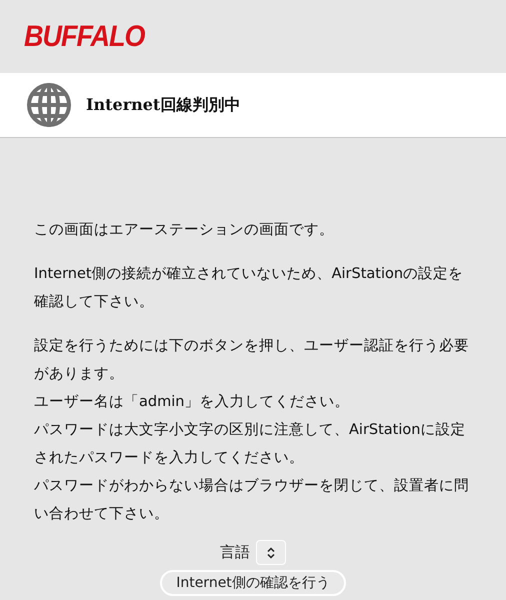  What do you see at coordinates (250, 444) in the screenshot?
I see `message-text: パスワードは大文字小文字の区別に注意して、AirStationに設定されたパスワードを入力してください。` at bounding box center [250, 444].